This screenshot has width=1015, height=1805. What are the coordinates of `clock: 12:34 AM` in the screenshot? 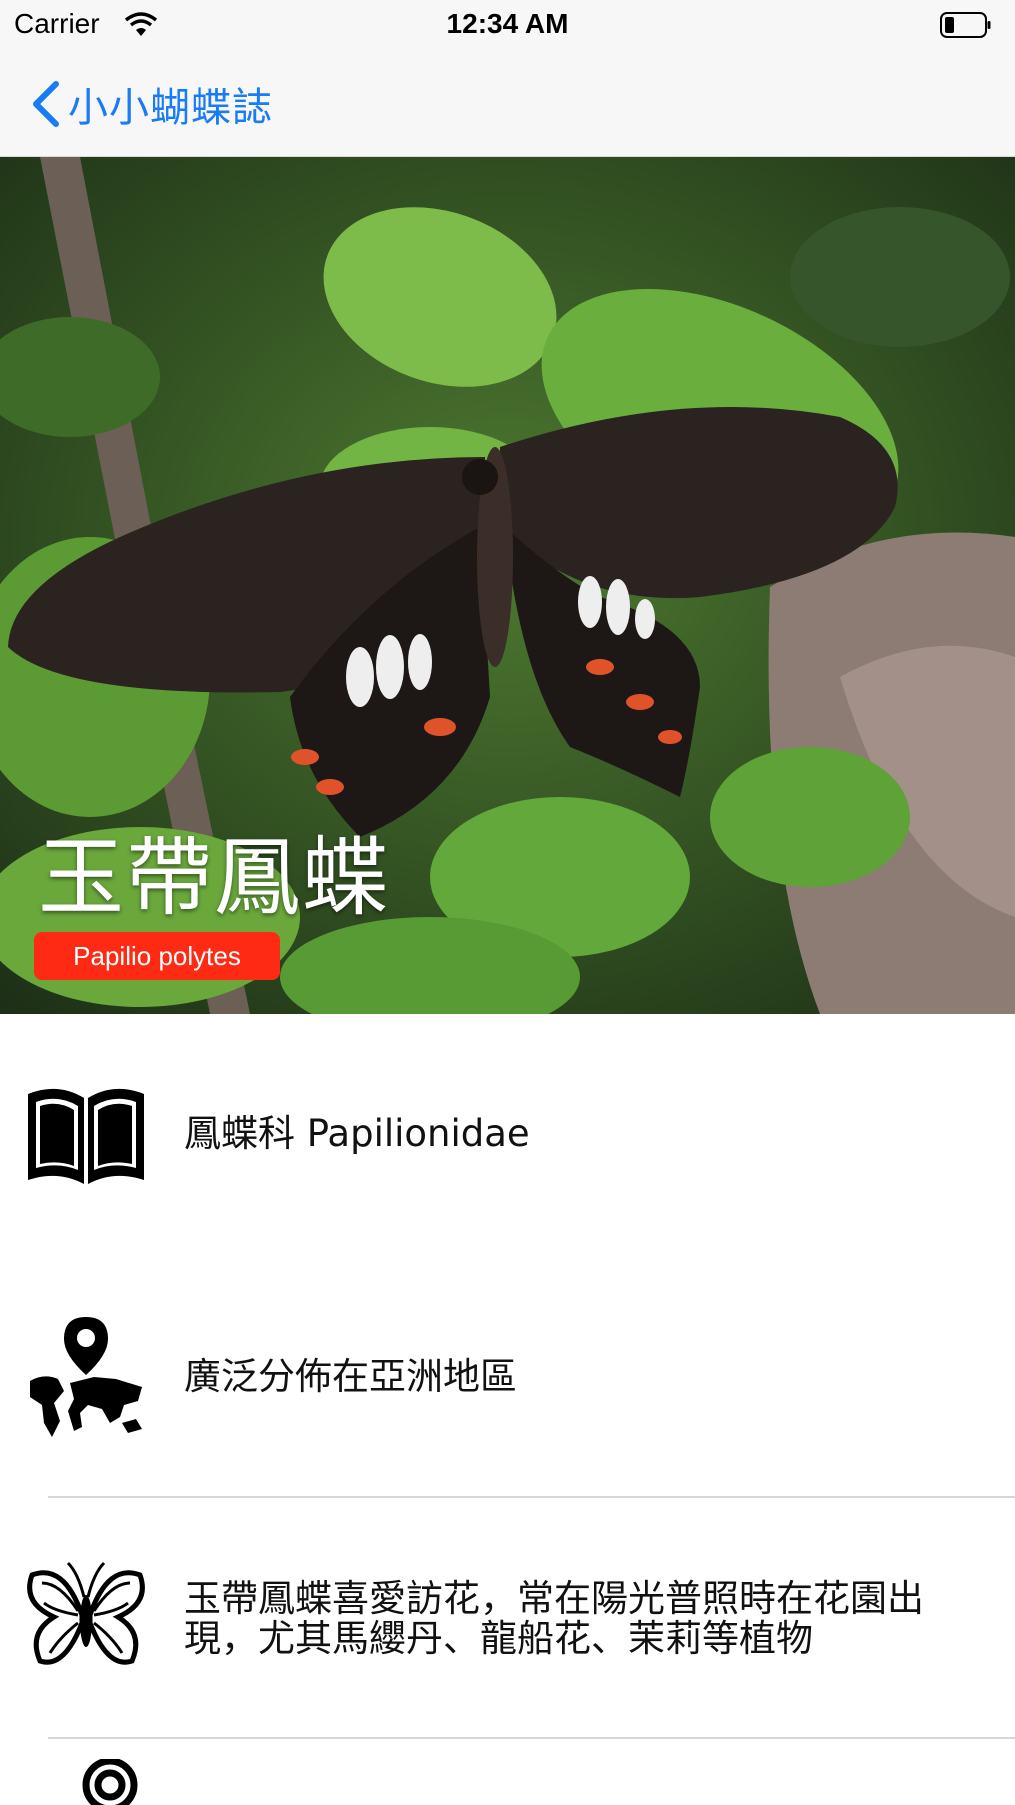 It's located at (507, 23).